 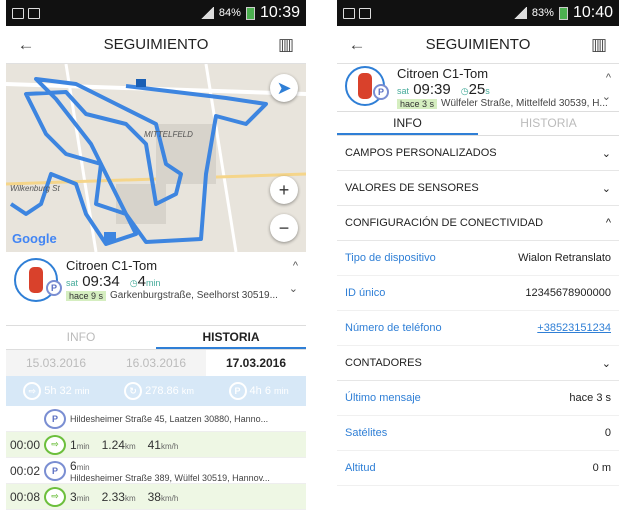 I want to click on phone-number-row: Número de teléfono +38523151234, so click(x=478, y=328).